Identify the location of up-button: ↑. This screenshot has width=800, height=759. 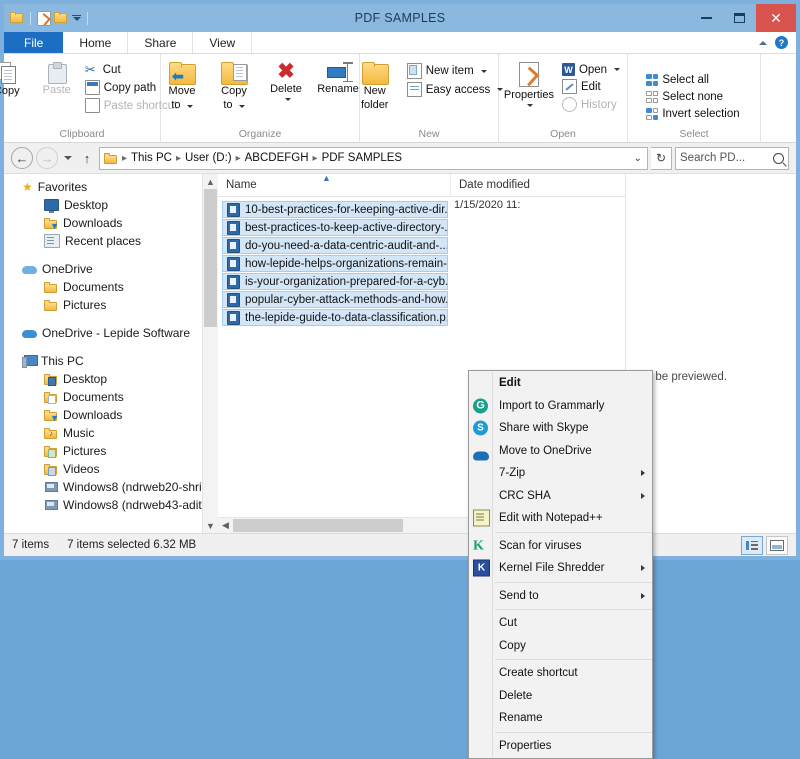
(87, 158).